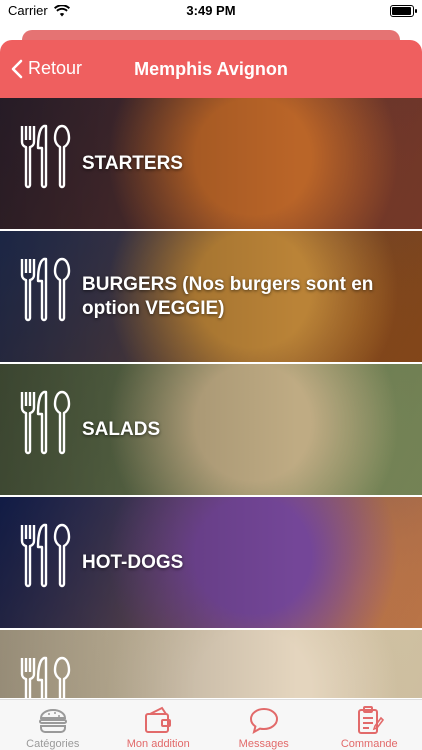 This screenshot has height=750, width=422. What do you see at coordinates (52, 721) in the screenshot?
I see `burger-icon` at bounding box center [52, 721].